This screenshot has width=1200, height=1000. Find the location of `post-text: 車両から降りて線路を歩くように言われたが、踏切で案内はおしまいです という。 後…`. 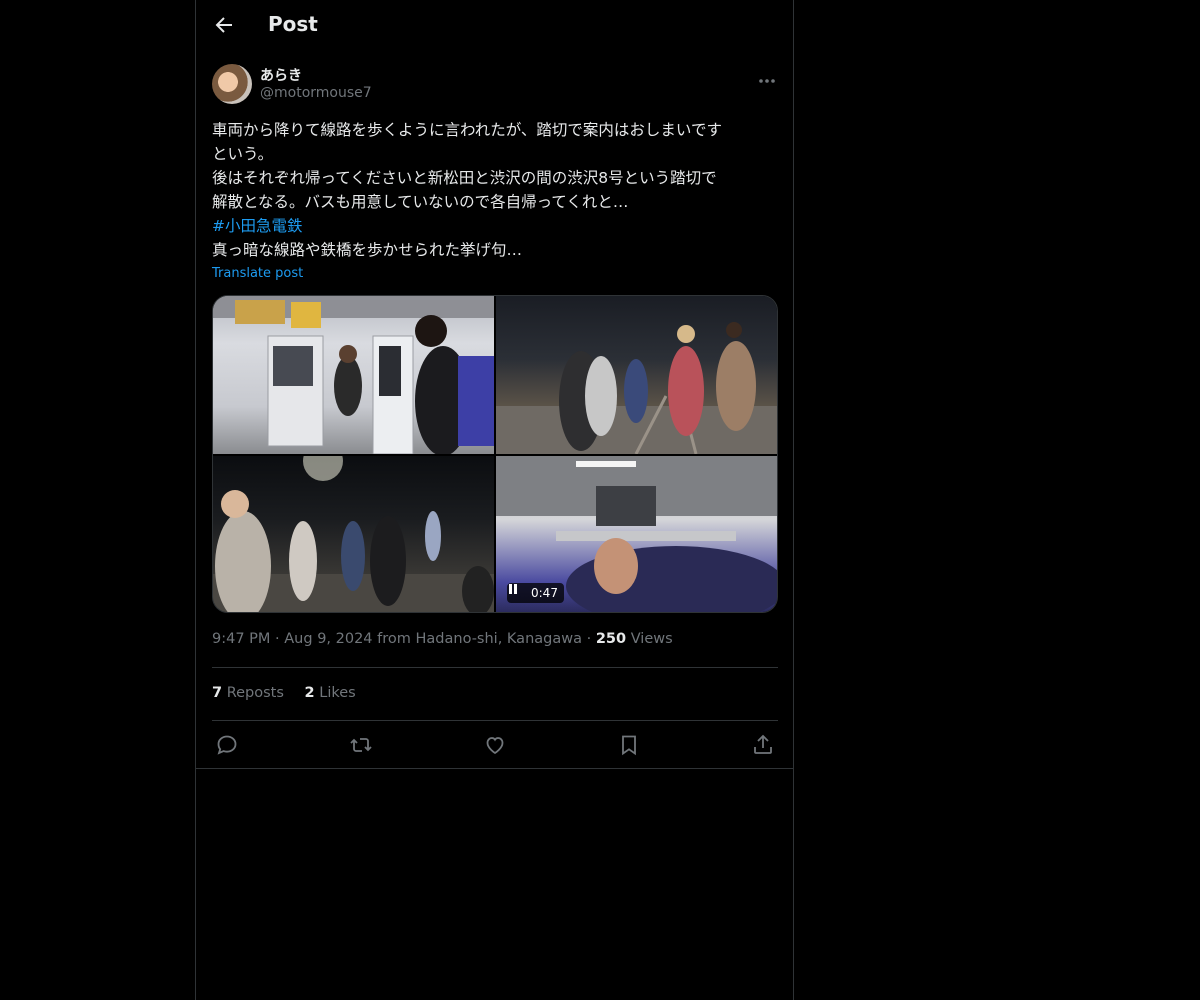

post-text: 車両から降りて線路を歩くように言われたが、踏切で案内はおしまいです という。 後… is located at coordinates (495, 190).